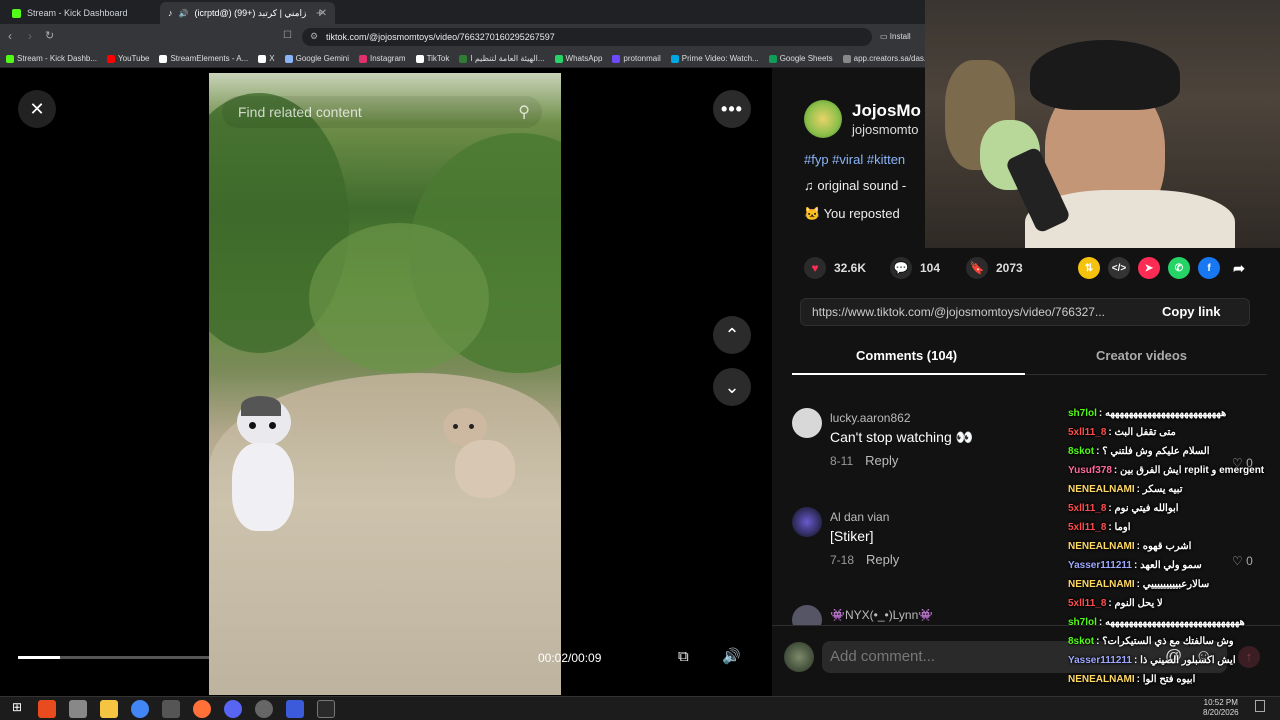 This screenshot has height=720, width=1280. Describe the element at coordinates (47, 709) in the screenshot. I see `brave-browser-icon` at that location.